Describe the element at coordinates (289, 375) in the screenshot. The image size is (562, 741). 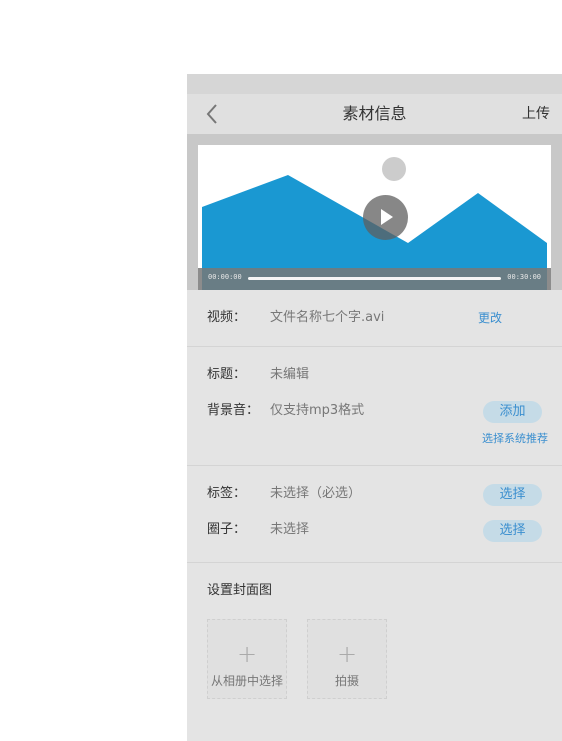
I see `title-value: 未编辑` at that location.